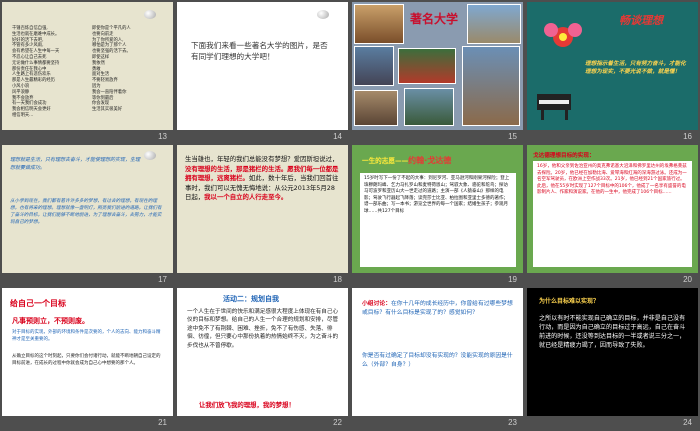  I want to click on slide-number: 15, so click(512, 136).